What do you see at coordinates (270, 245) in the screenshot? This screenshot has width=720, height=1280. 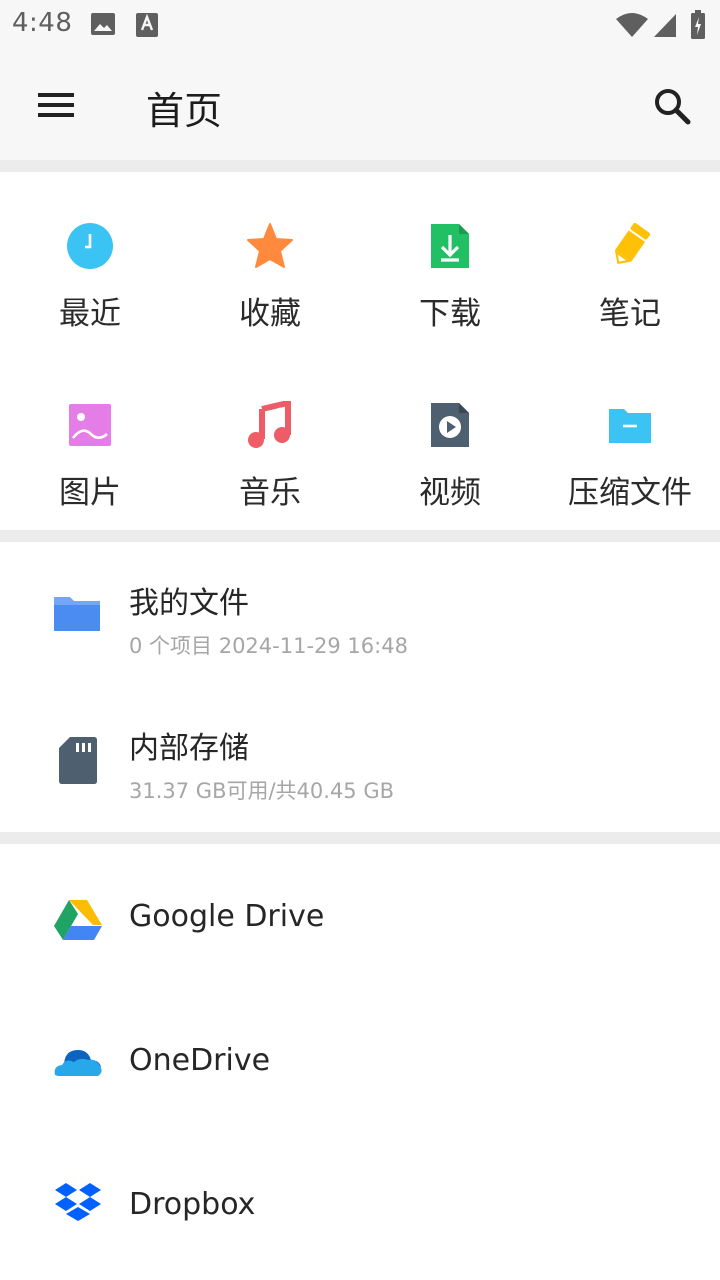 I see `star-icon` at bounding box center [270, 245].